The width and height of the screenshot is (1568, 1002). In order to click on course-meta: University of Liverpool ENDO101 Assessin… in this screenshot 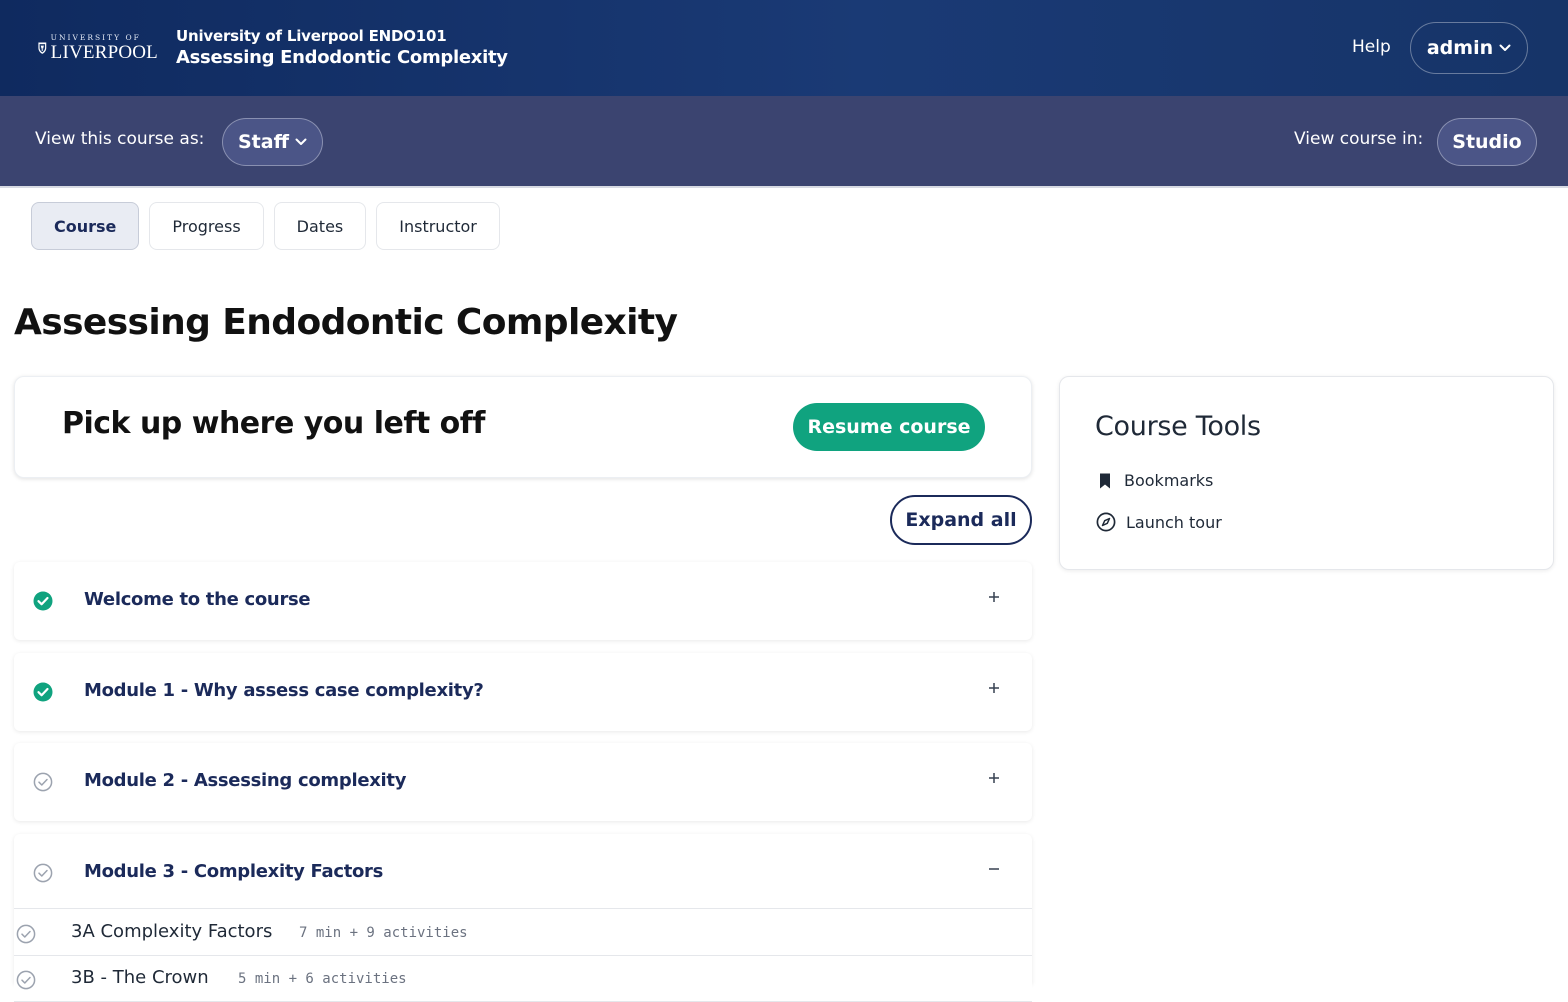, I will do `click(342, 47)`.